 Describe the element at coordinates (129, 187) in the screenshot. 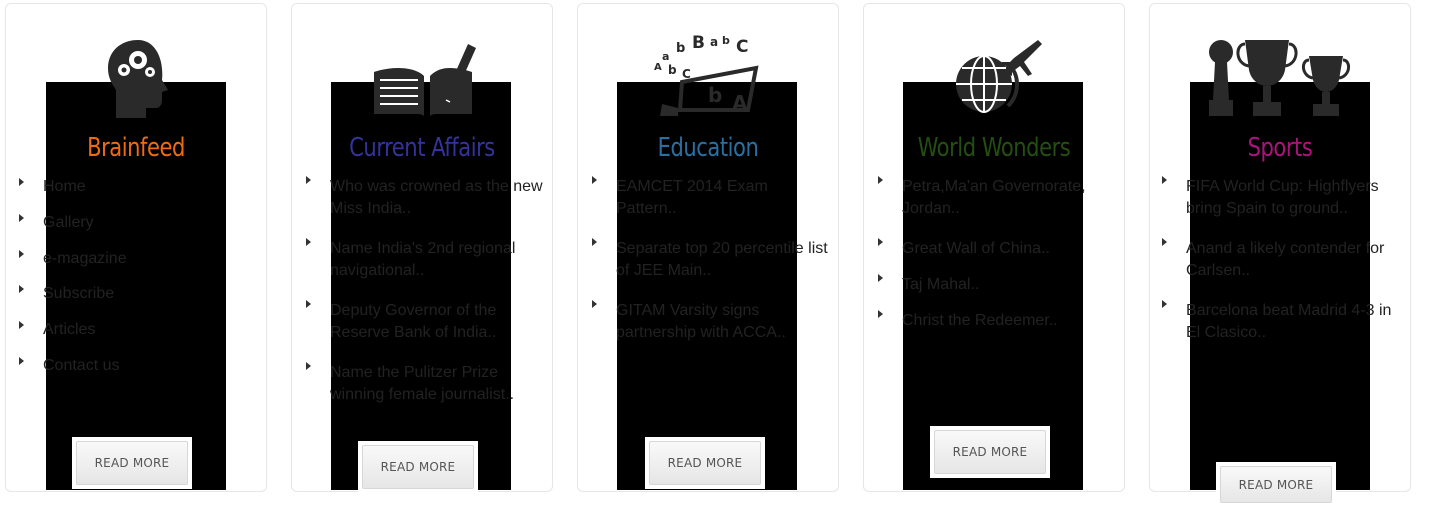

I see `list-item: Home` at that location.